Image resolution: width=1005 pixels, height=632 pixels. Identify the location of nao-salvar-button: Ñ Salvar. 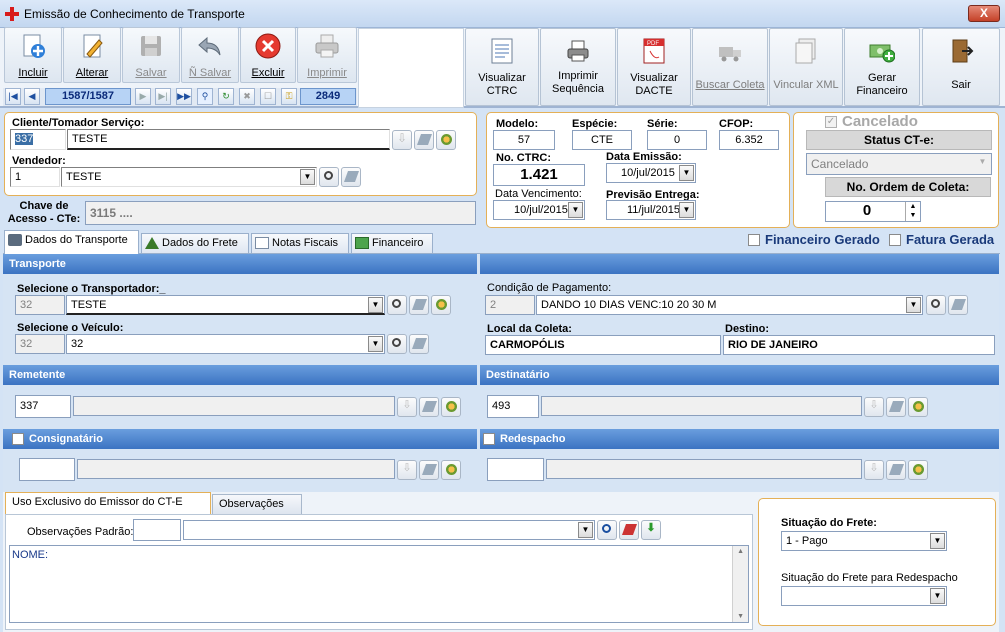
(210, 55).